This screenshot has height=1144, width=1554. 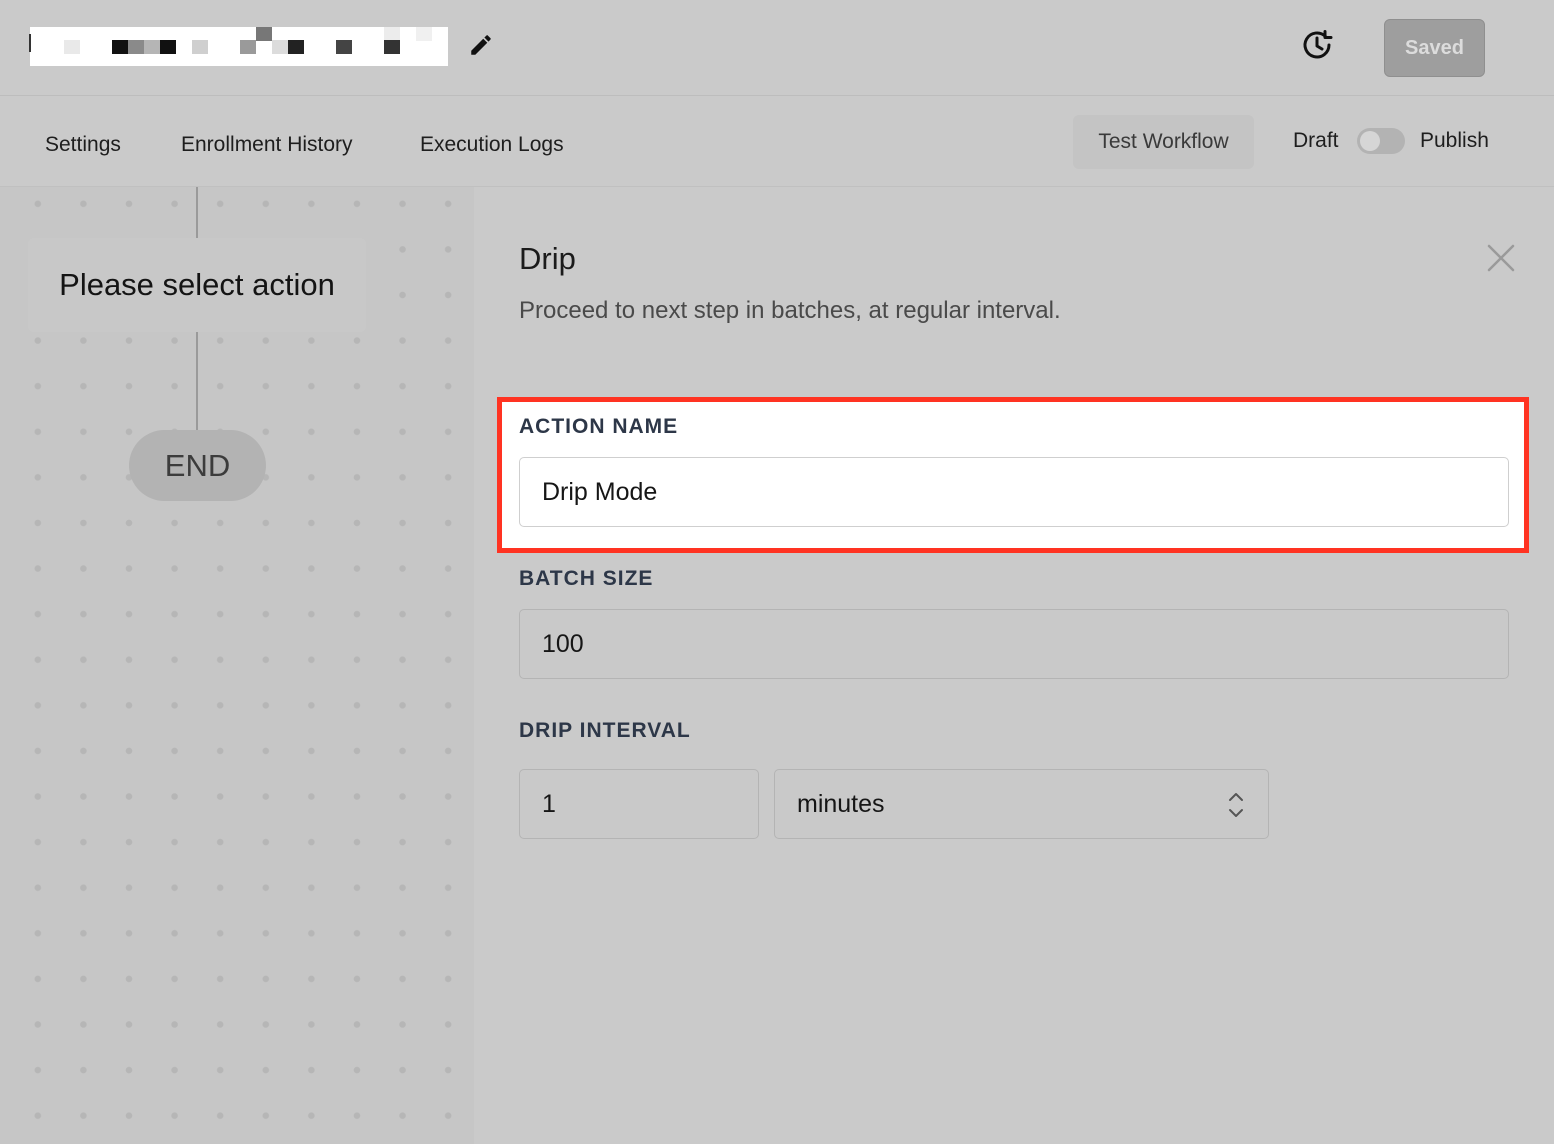 What do you see at coordinates (586, 578) in the screenshot?
I see `batch-size-label: BATCH SIZE` at bounding box center [586, 578].